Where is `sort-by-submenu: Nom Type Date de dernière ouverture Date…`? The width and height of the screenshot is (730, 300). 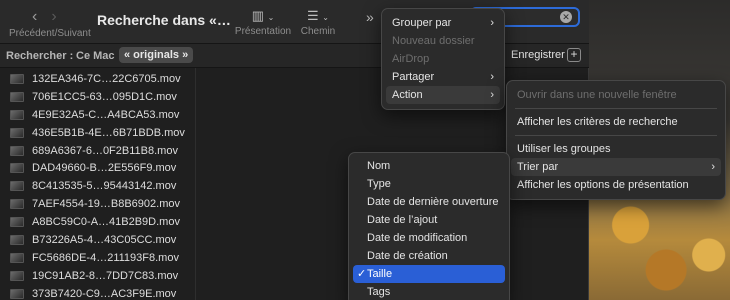 sort-by-submenu: Nom Type Date de dernière ouverture Date… is located at coordinates (429, 226).